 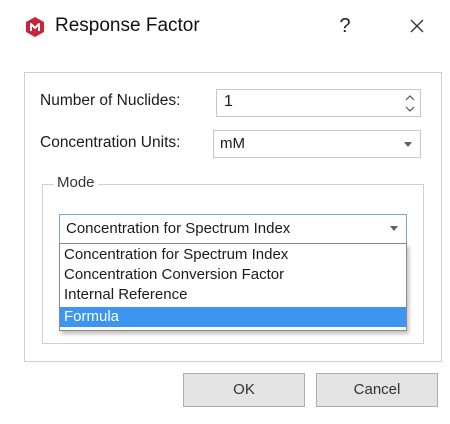 I want to click on nuclides-spinbox: 1, so click(x=318, y=103).